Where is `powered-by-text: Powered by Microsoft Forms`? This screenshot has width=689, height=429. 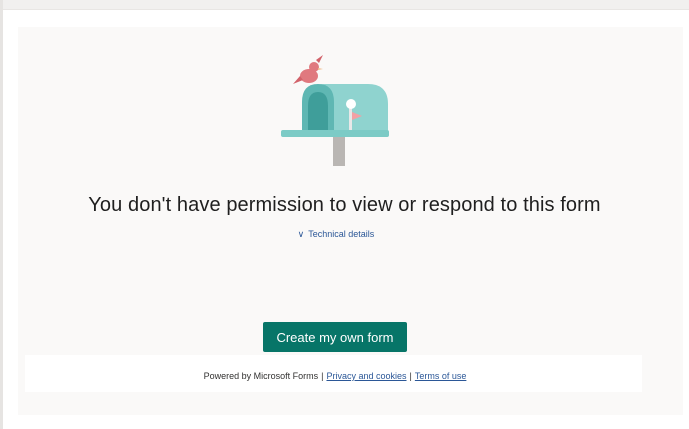 powered-by-text: Powered by Microsoft Forms is located at coordinates (261, 376).